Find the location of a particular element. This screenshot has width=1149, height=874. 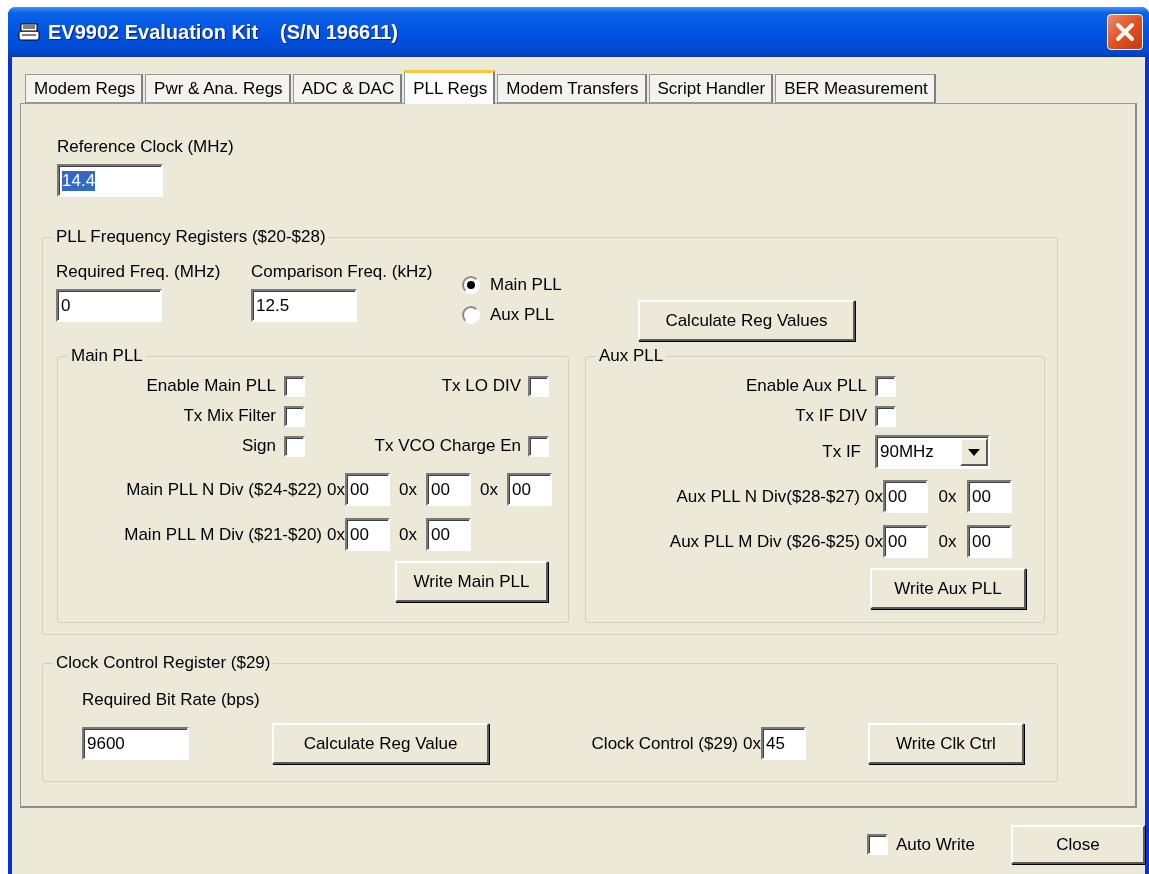

field-label: Auto Write is located at coordinates (935, 844).